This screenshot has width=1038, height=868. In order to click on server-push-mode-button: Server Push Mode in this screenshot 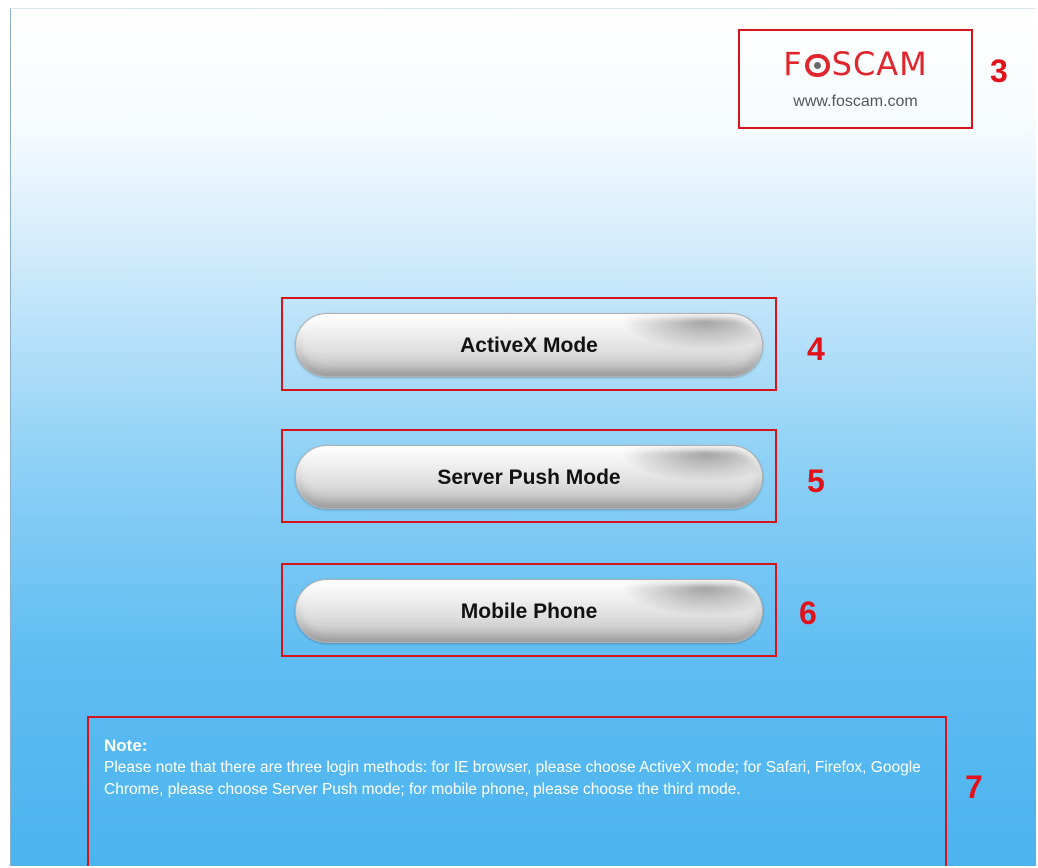, I will do `click(529, 477)`.